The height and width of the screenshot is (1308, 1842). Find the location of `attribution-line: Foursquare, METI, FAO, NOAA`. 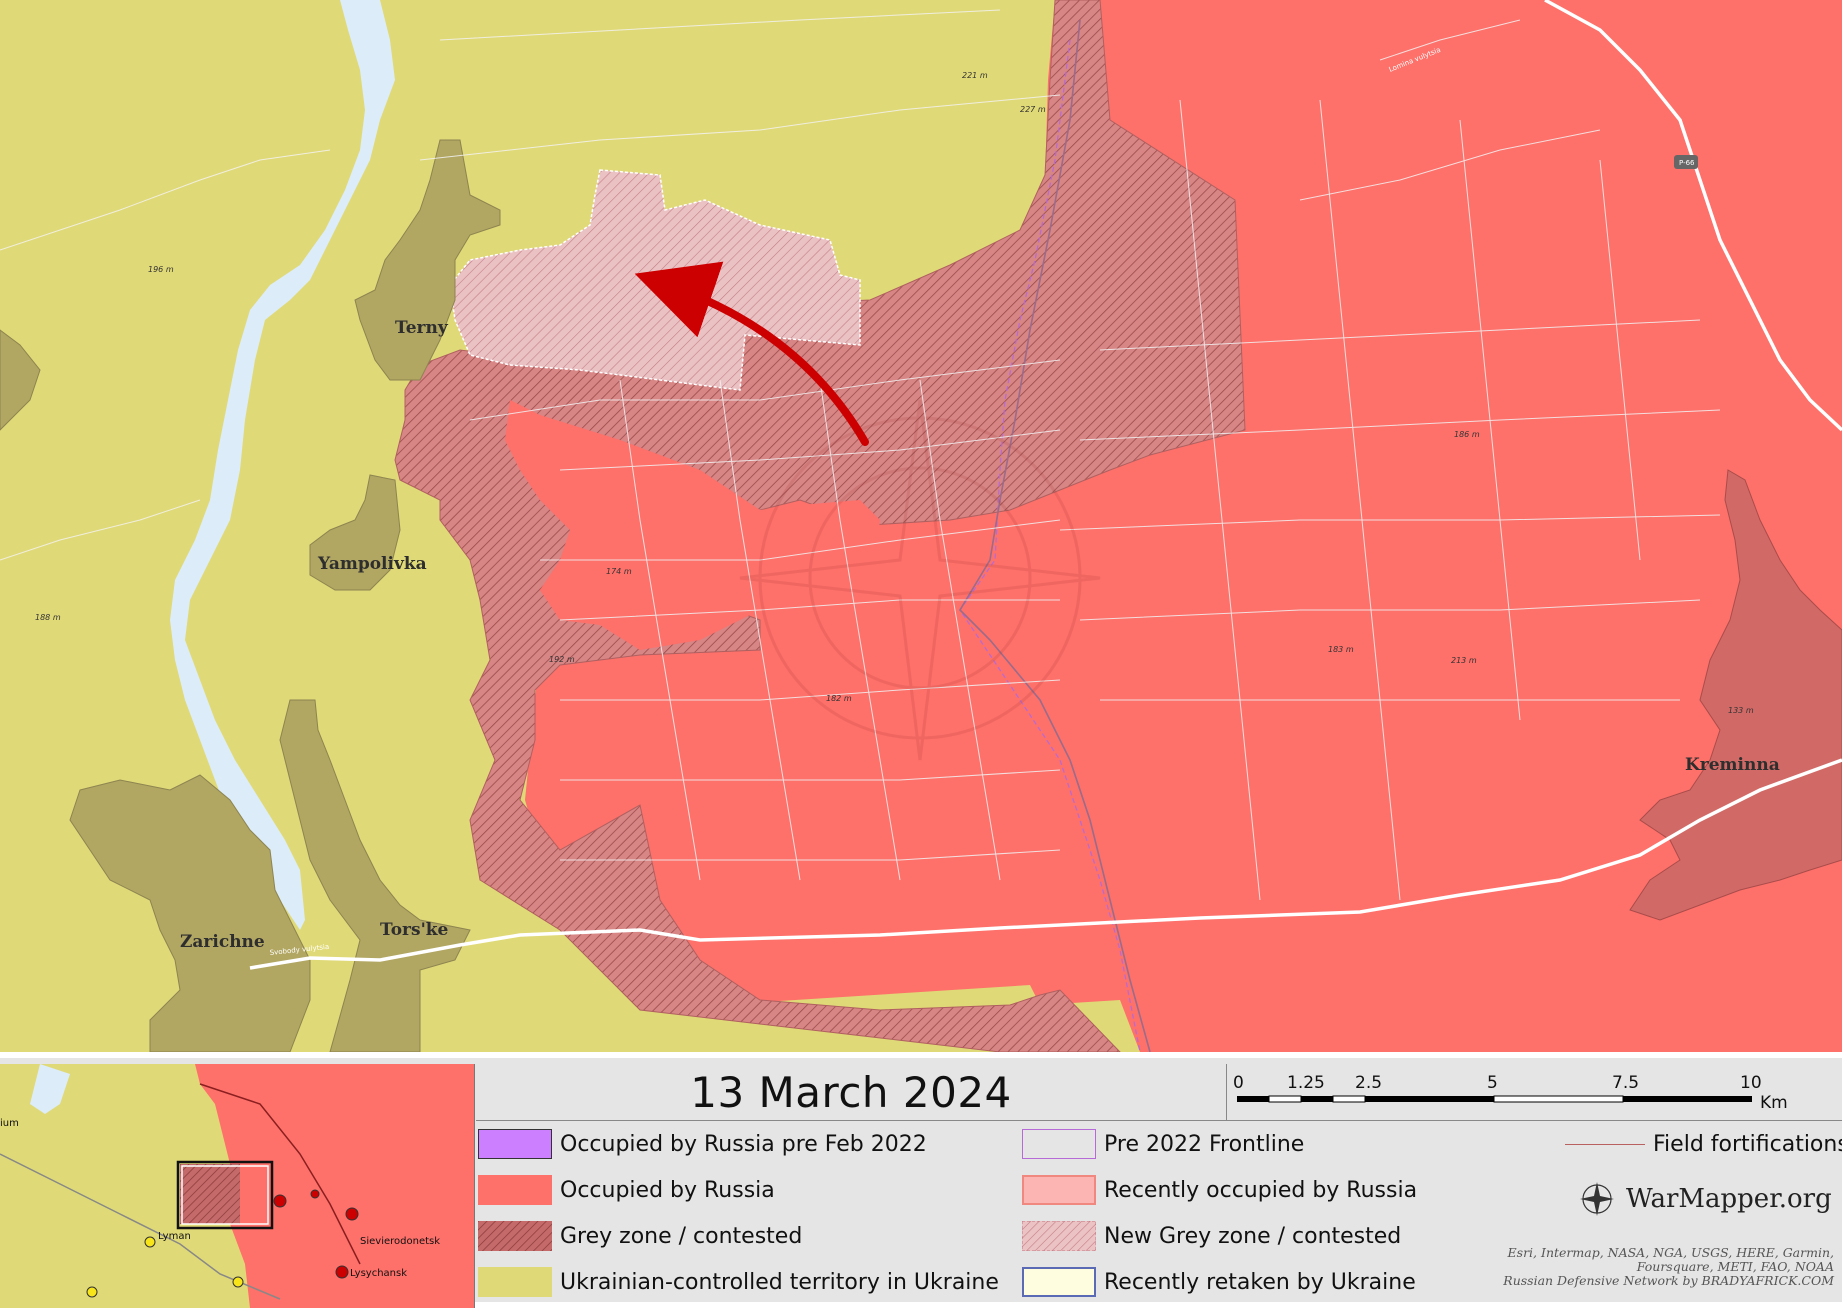

attribution-line: Foursquare, METI, FAO, NOAA is located at coordinates (1735, 1266).